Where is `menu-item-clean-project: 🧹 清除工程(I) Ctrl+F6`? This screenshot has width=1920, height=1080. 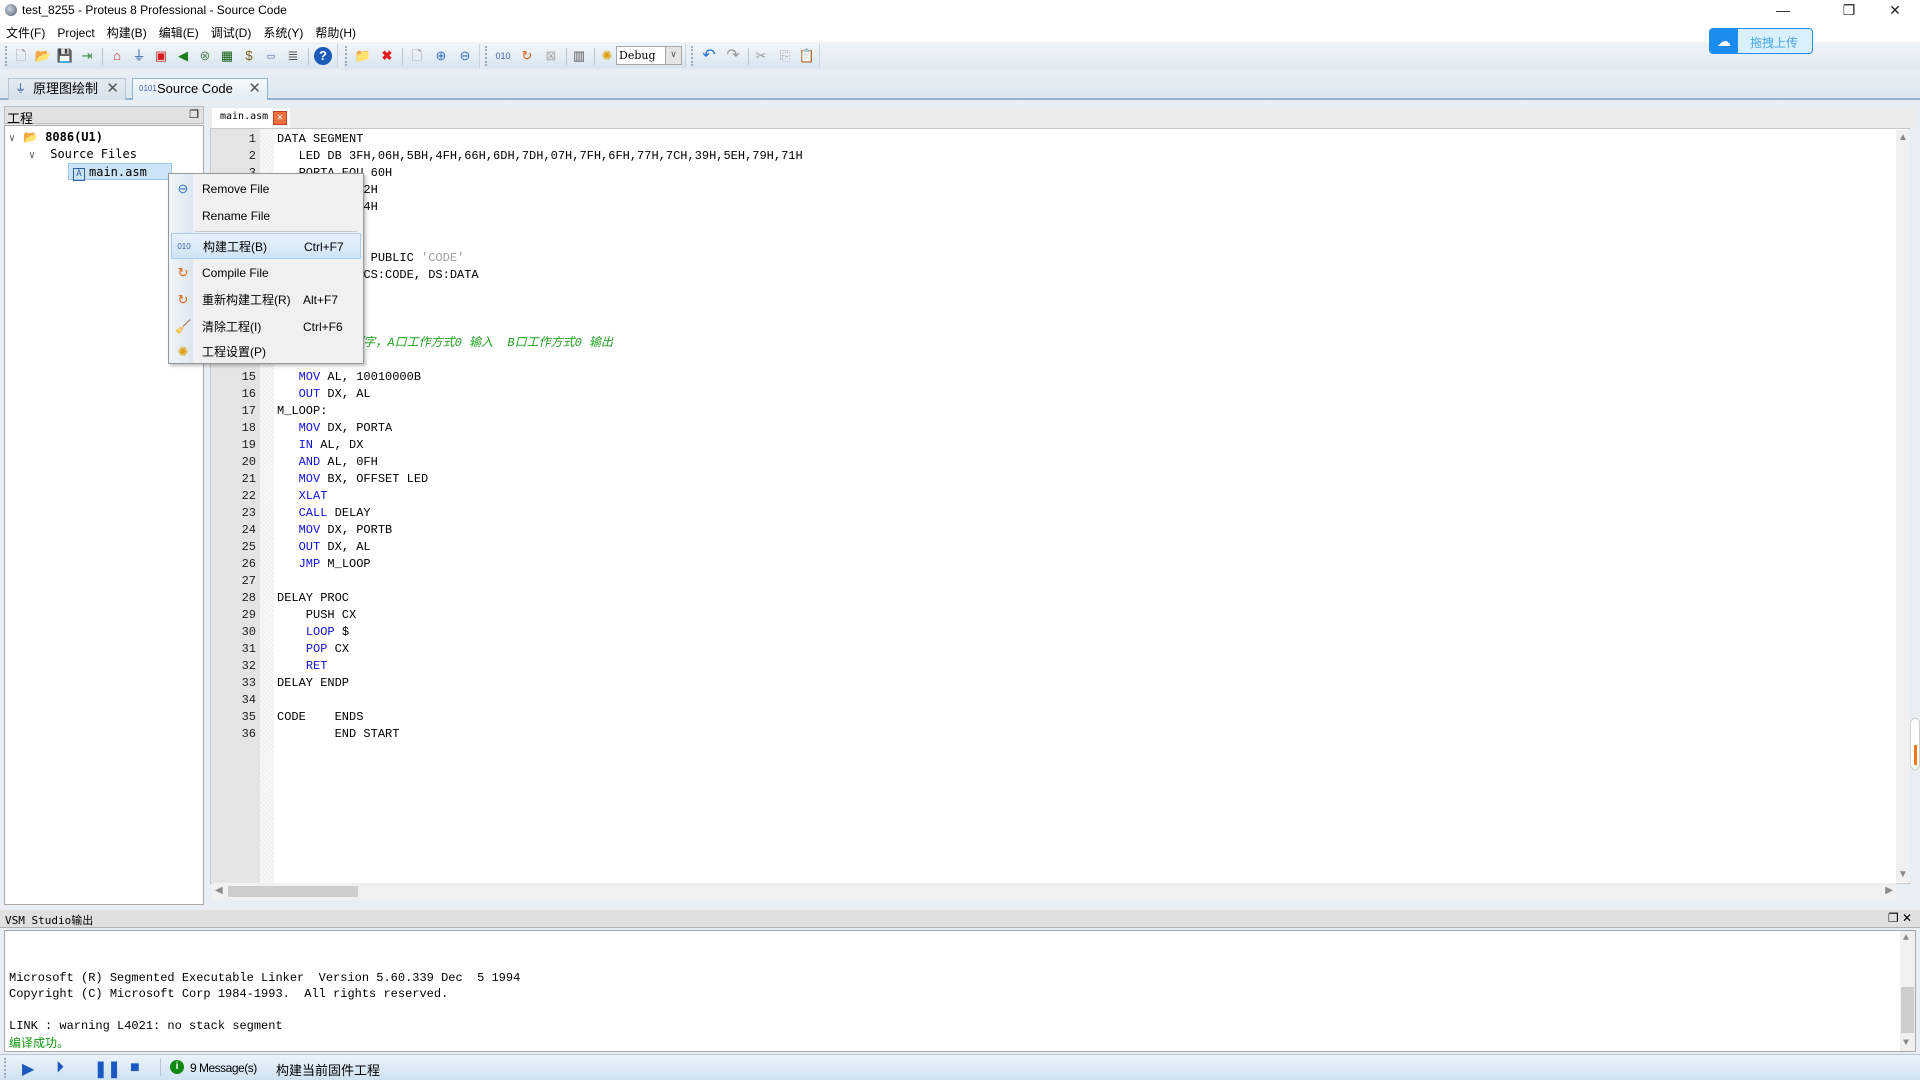 menu-item-clean-project: 🧹 清除工程(I) Ctrl+F6 is located at coordinates (266, 327).